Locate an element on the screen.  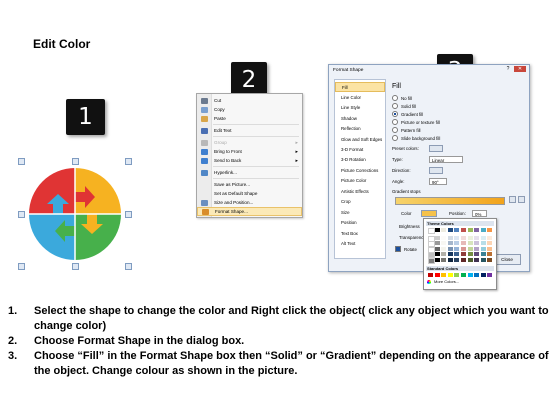
menu-item-edit-text: Edit Text is located at coordinates (249, 130).